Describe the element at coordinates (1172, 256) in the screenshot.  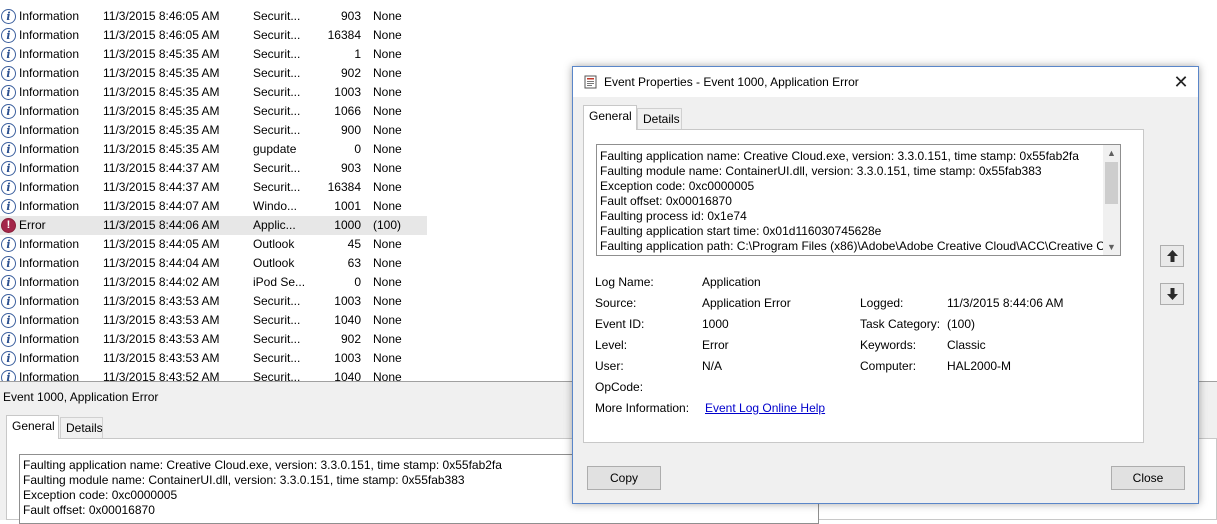
I see `previous-event-button` at that location.